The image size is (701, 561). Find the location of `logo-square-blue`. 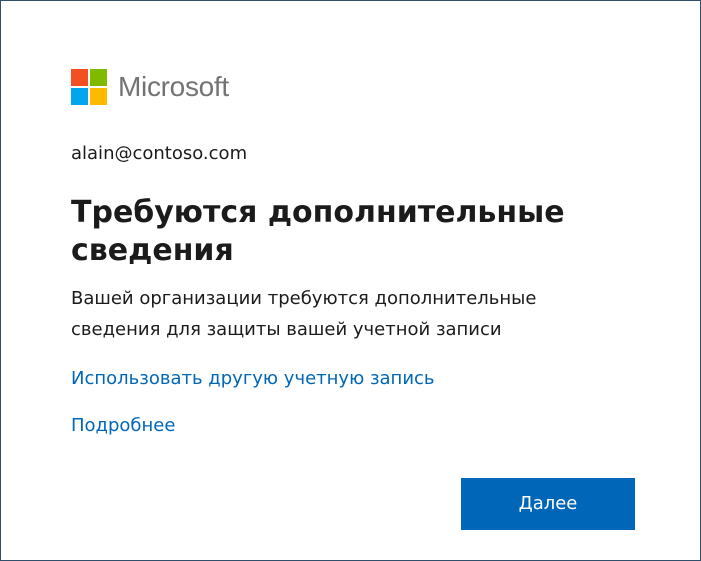

logo-square-blue is located at coordinates (79, 96).